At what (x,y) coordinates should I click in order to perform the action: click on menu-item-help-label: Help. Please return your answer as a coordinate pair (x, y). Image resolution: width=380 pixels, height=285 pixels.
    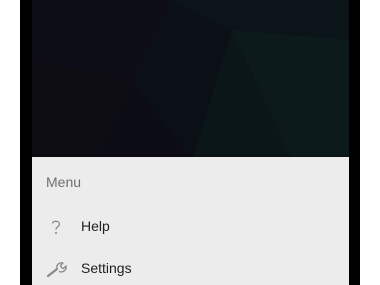
    Looking at the image, I should click on (95, 226).